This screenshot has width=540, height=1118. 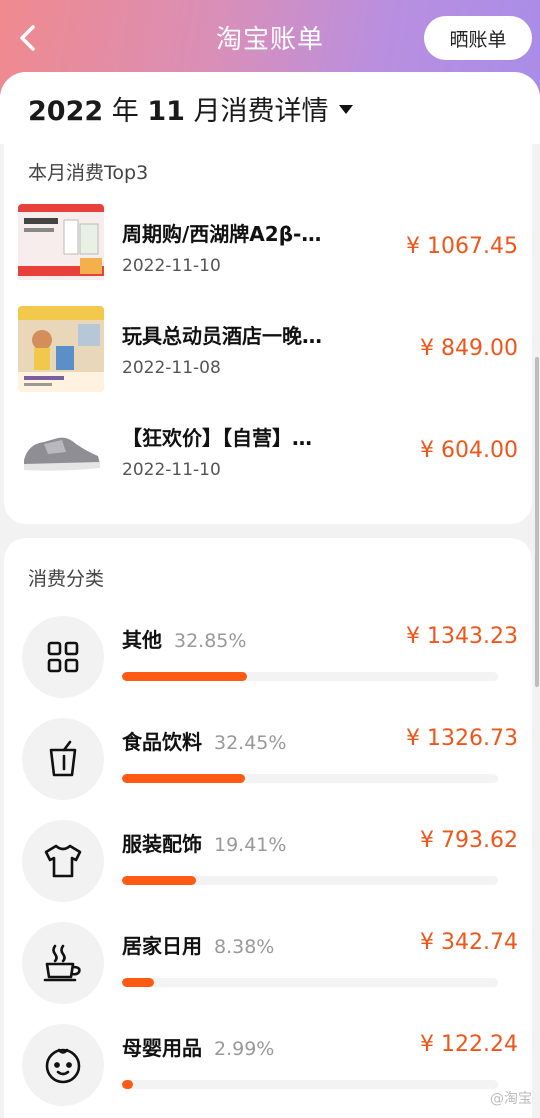 I want to click on month-label: 2022 年 11 月消费详情, so click(x=178, y=108).